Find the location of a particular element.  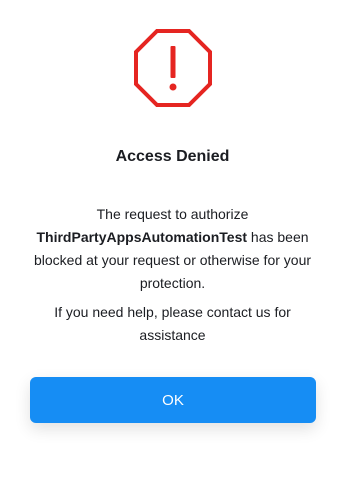

dialog-title: Access Denied is located at coordinates (172, 156).